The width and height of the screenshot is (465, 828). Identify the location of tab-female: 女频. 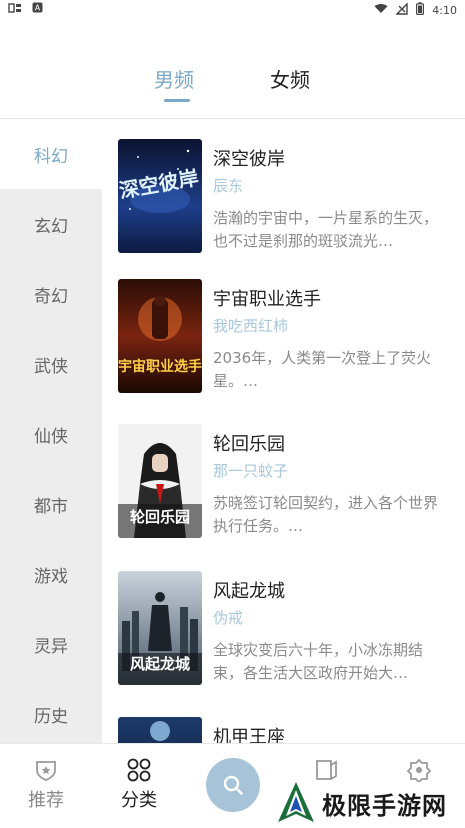
(290, 78).